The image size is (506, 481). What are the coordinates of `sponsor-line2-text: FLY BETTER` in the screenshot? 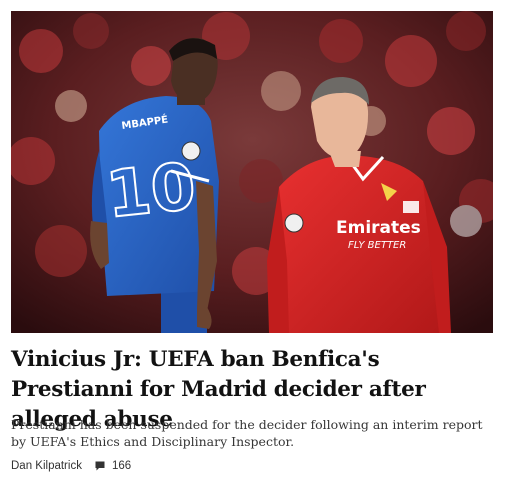 It's located at (377, 245).